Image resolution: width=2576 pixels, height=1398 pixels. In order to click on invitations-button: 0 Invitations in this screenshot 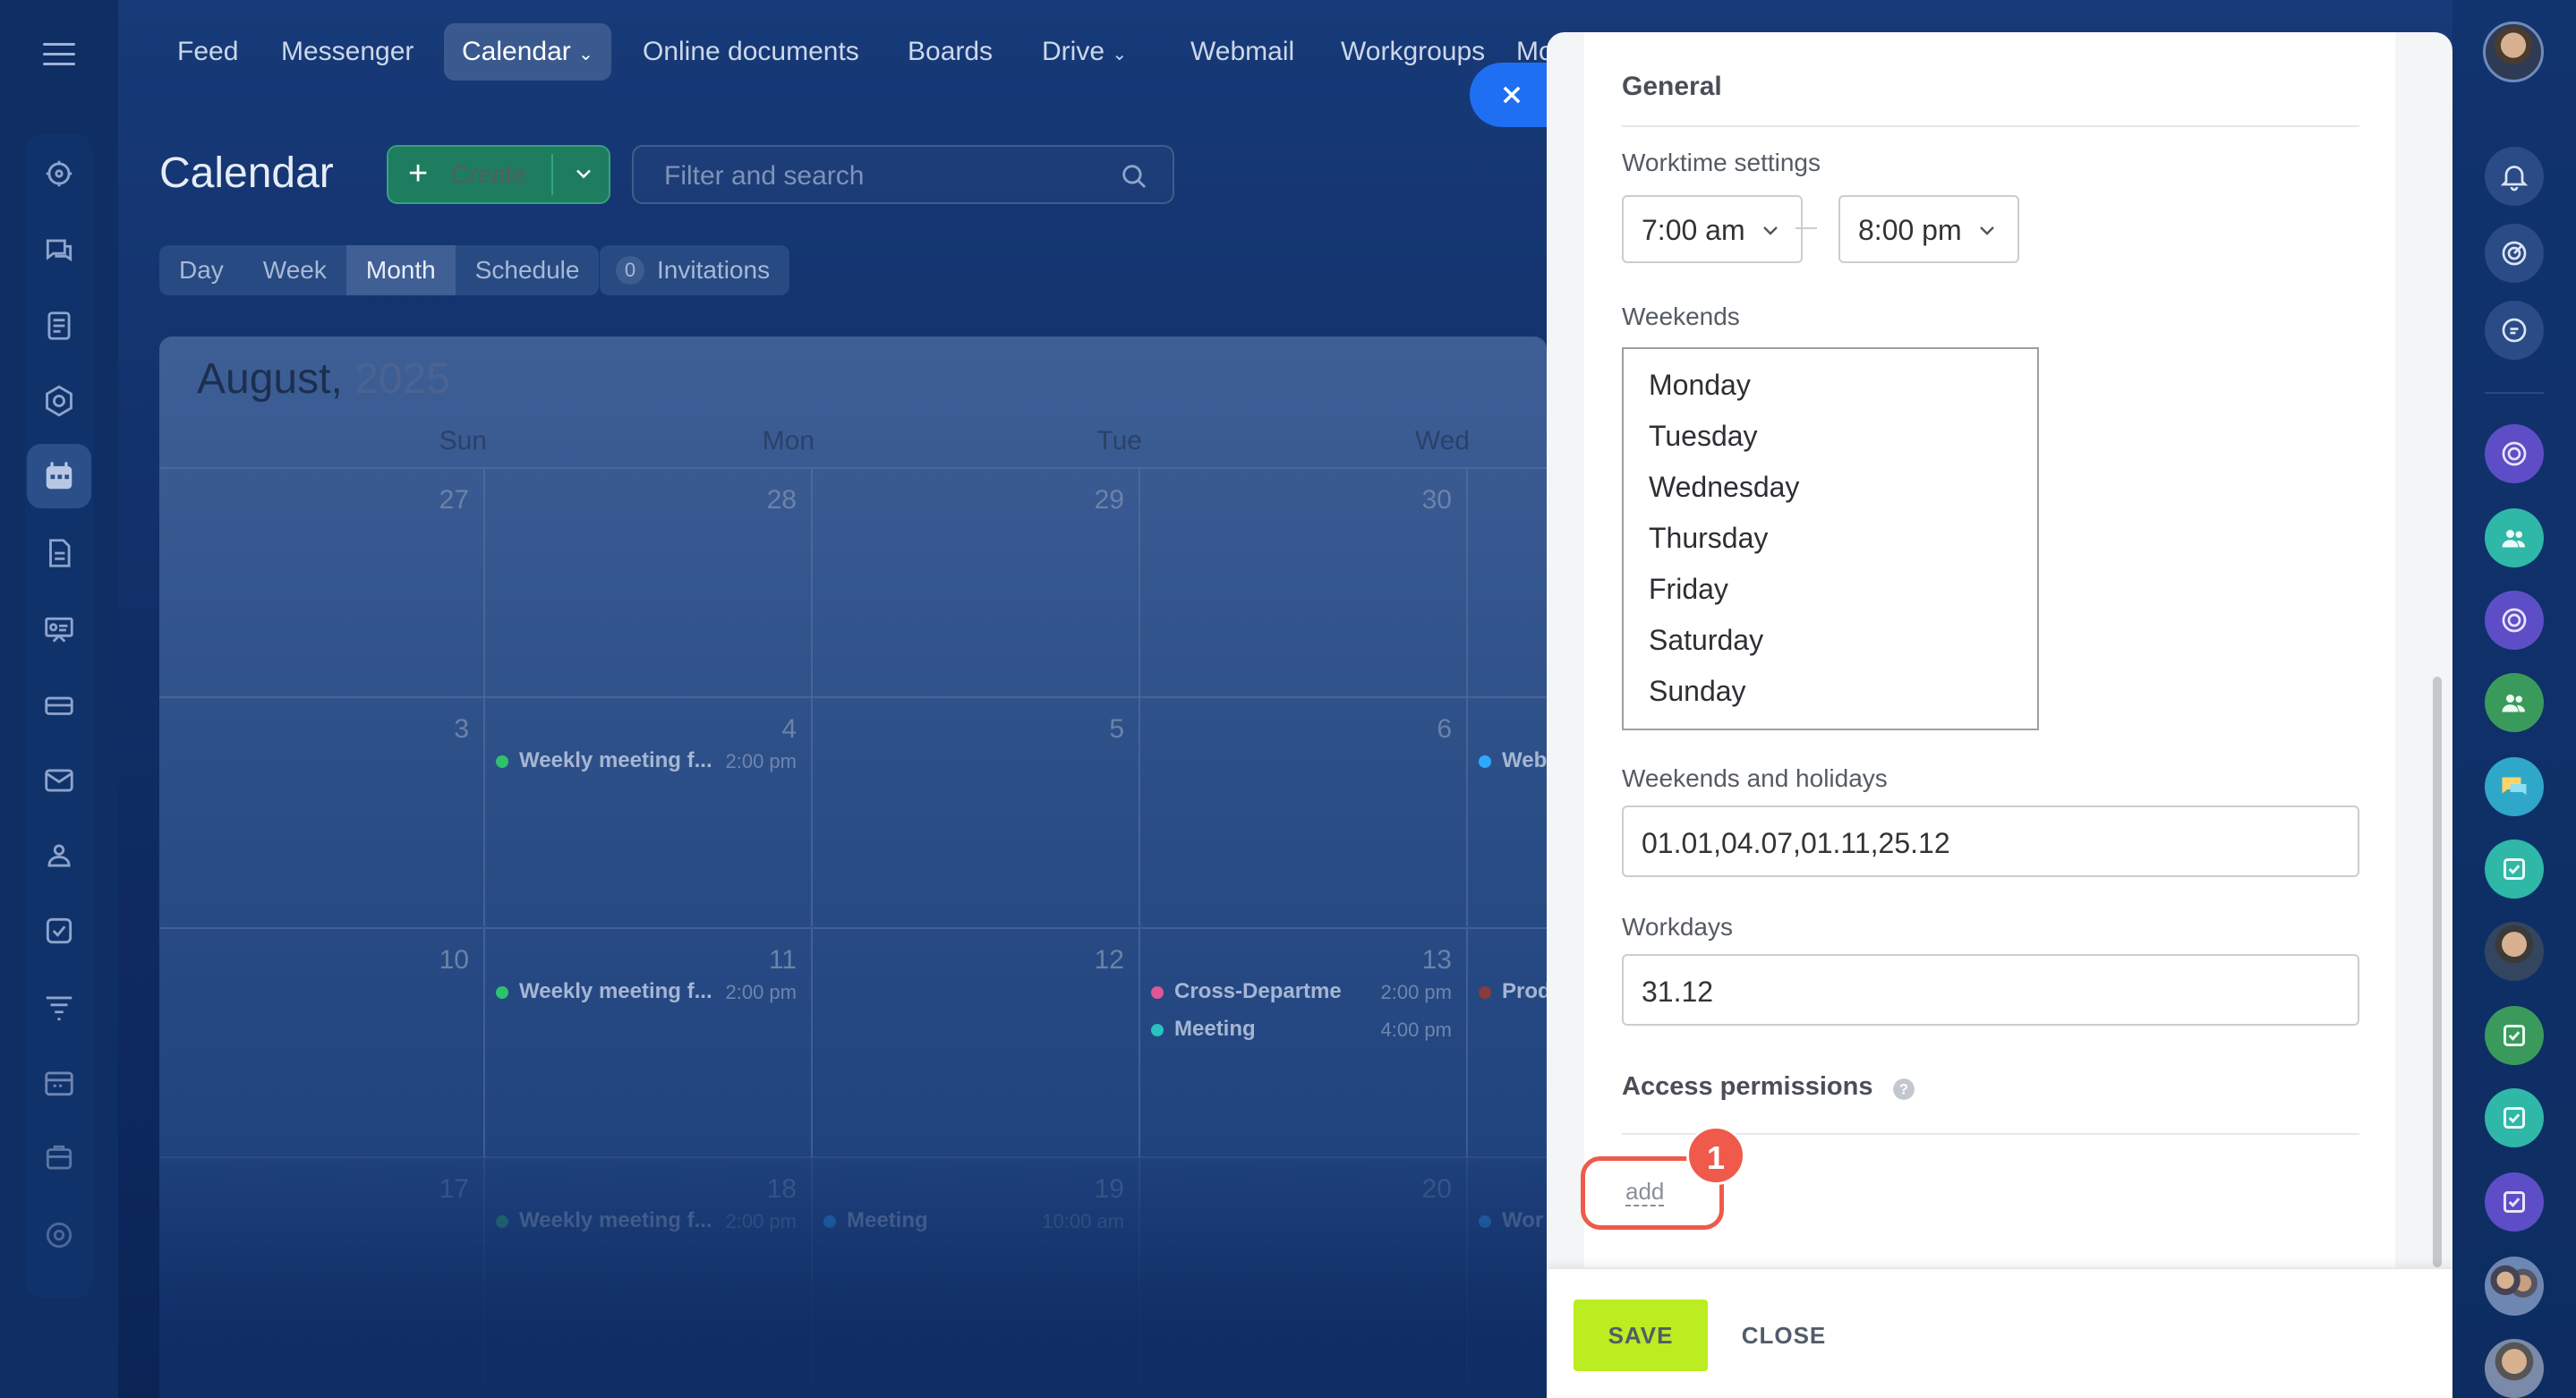, I will do `click(695, 270)`.